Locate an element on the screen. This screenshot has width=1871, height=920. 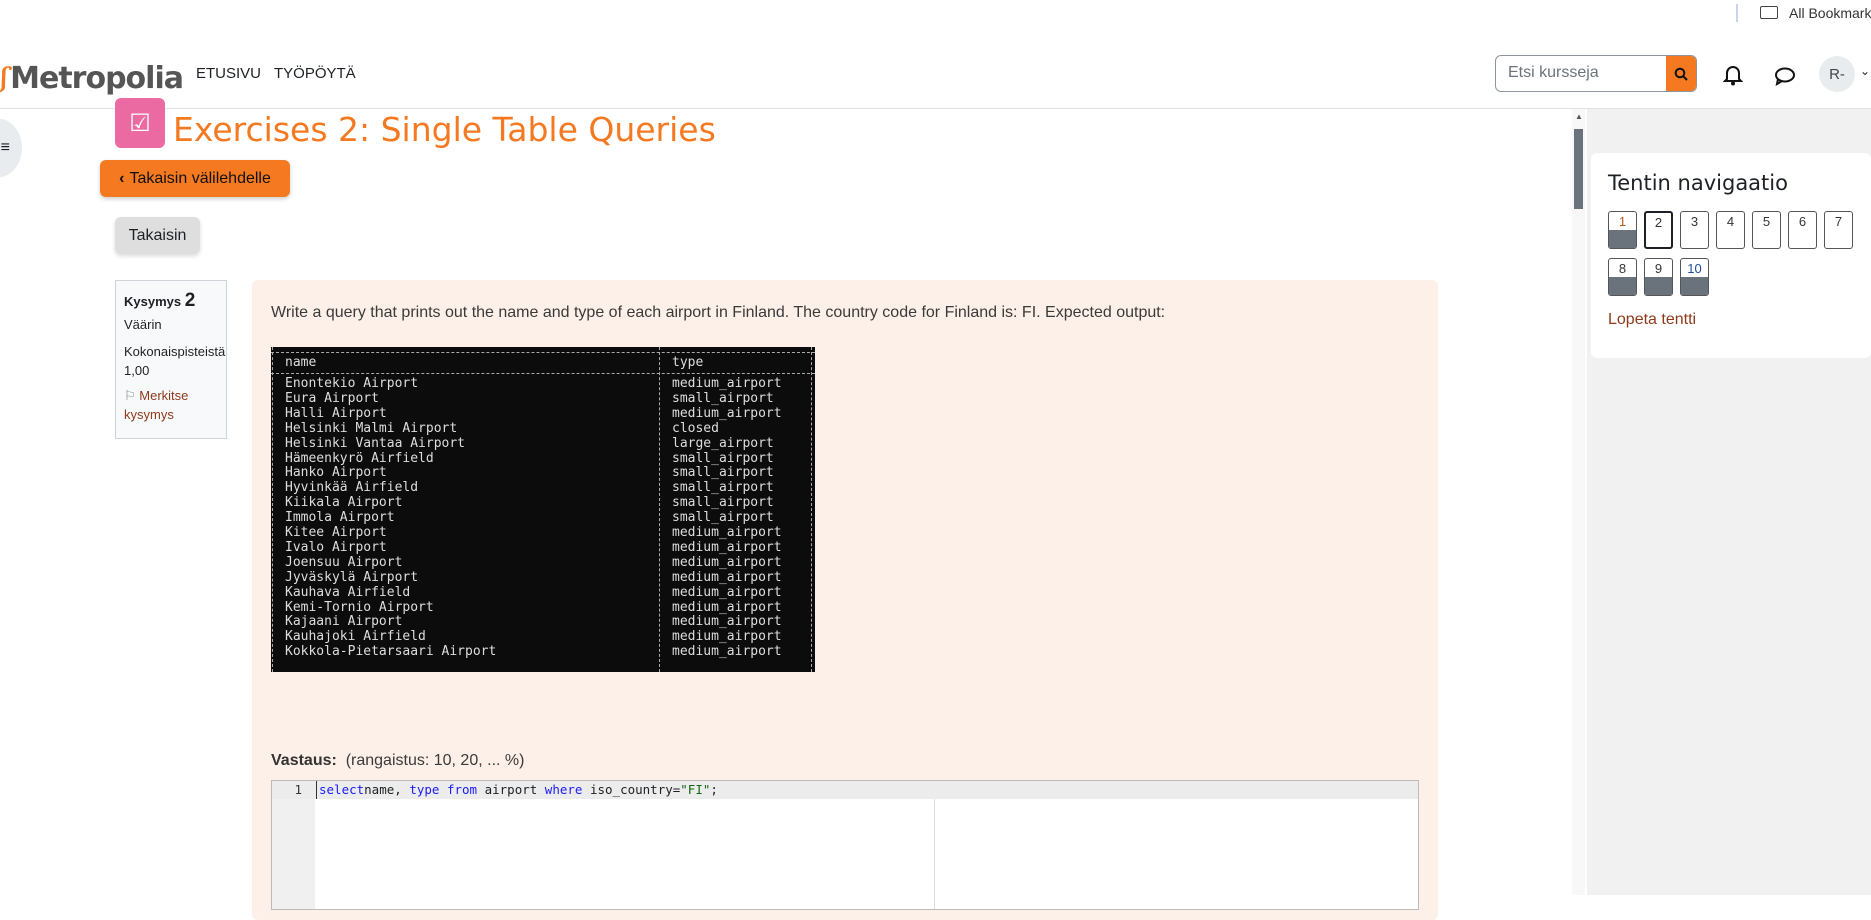
quiz-nav-button-6: 6 is located at coordinates (1802, 230).